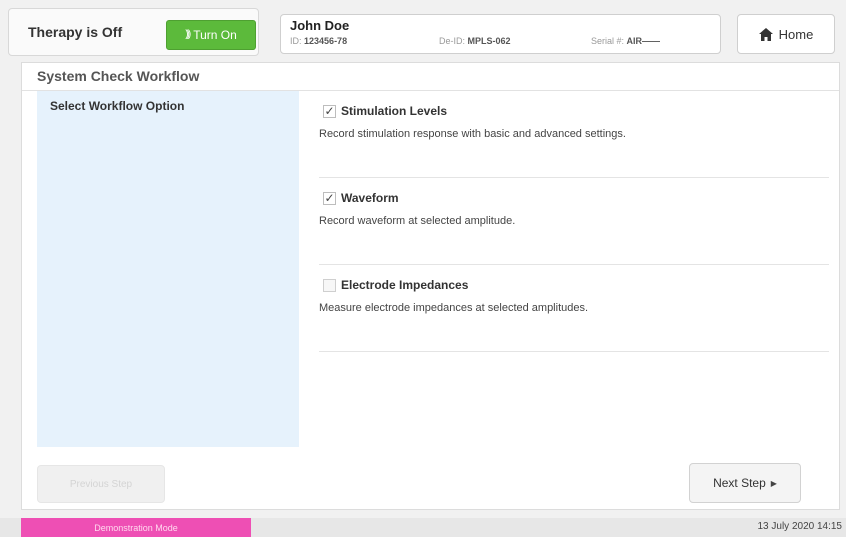 The image size is (846, 537). I want to click on patient-id: ID: 123456-78, so click(319, 41).